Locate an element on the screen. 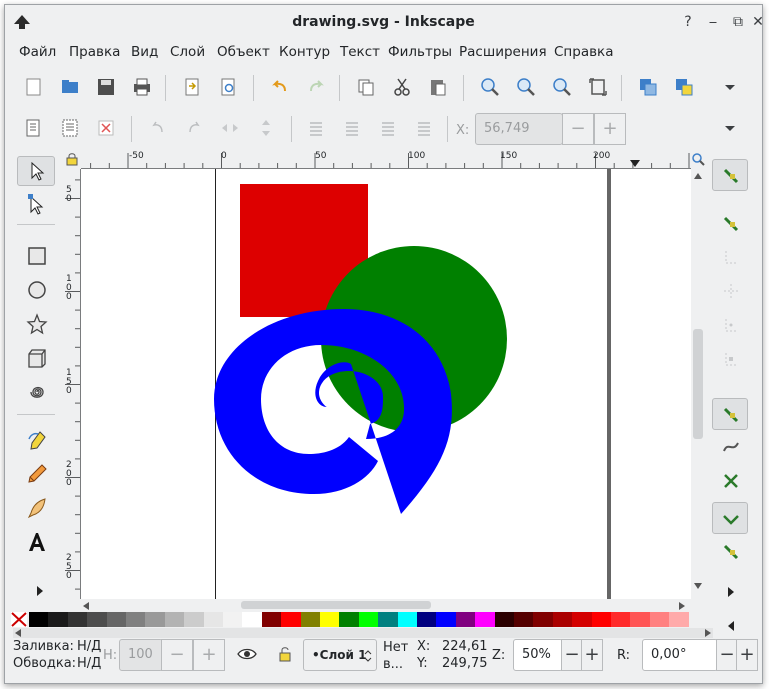  menu-layer: Слой is located at coordinates (187, 52).